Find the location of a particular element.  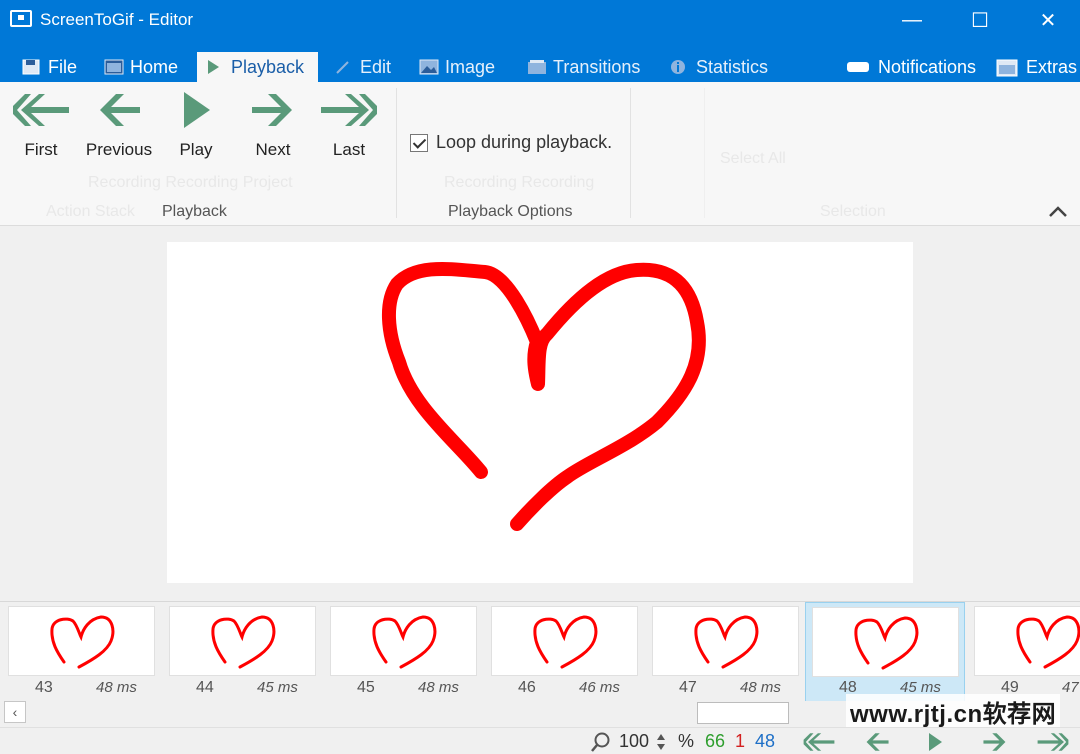

tab-statistics: Statistics is located at coordinates (719, 67).